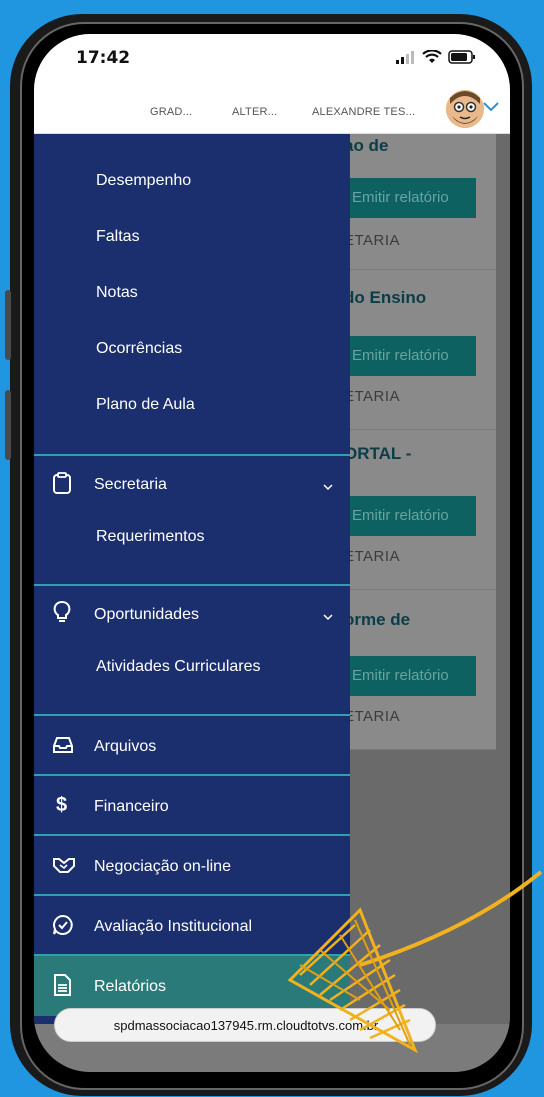  What do you see at coordinates (272, 60) in the screenshot?
I see `status-bar: 17:42` at bounding box center [272, 60].